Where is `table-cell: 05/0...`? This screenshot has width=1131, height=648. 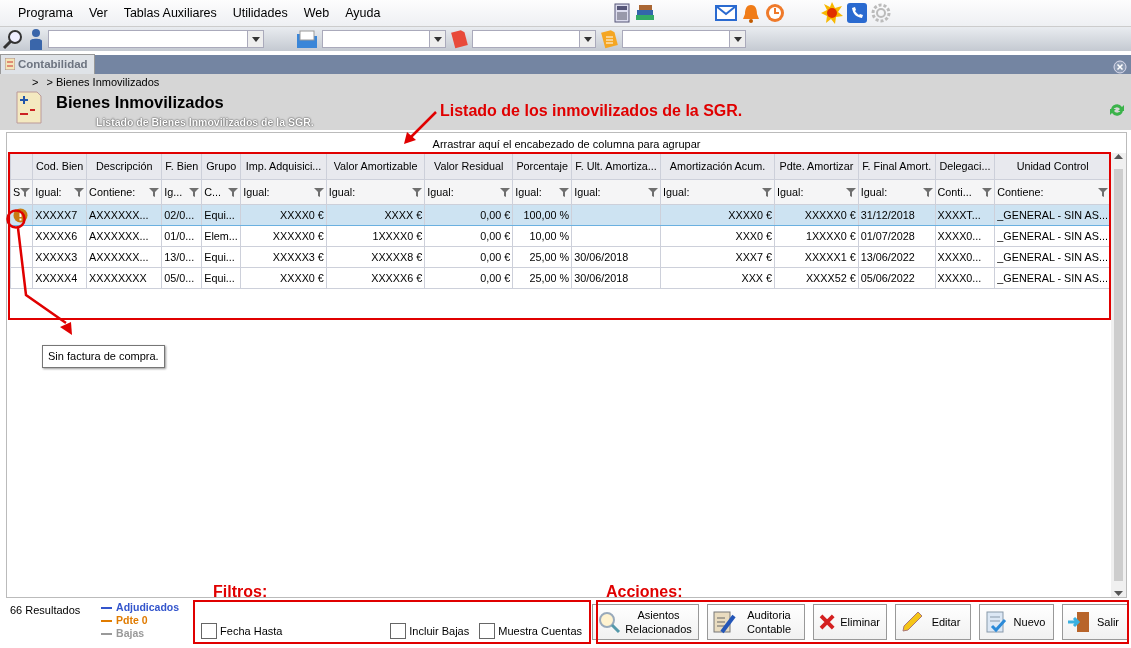 table-cell: 05/0... is located at coordinates (179, 277).